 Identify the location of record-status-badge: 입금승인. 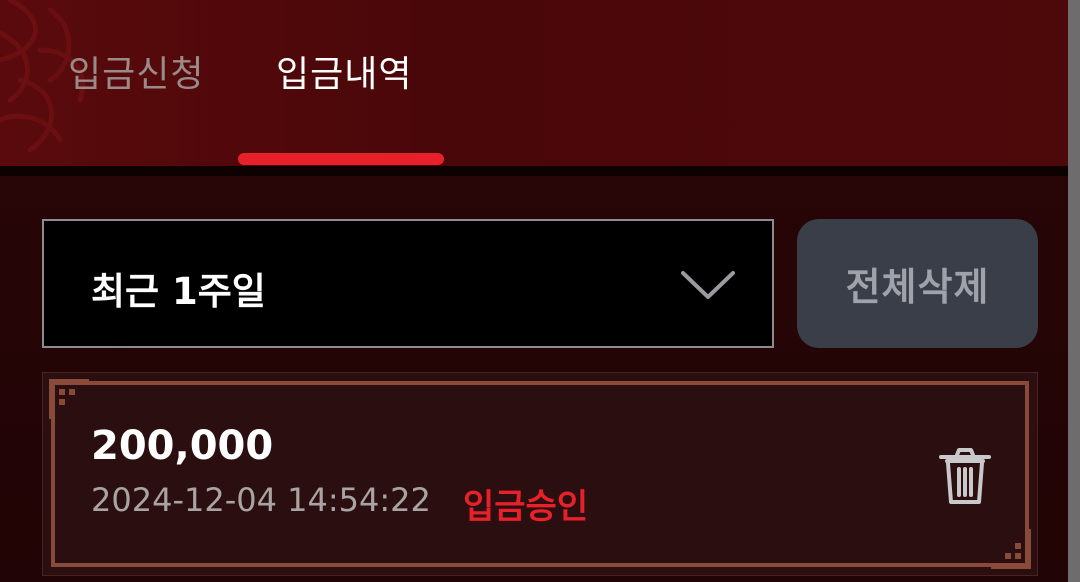
(526, 507).